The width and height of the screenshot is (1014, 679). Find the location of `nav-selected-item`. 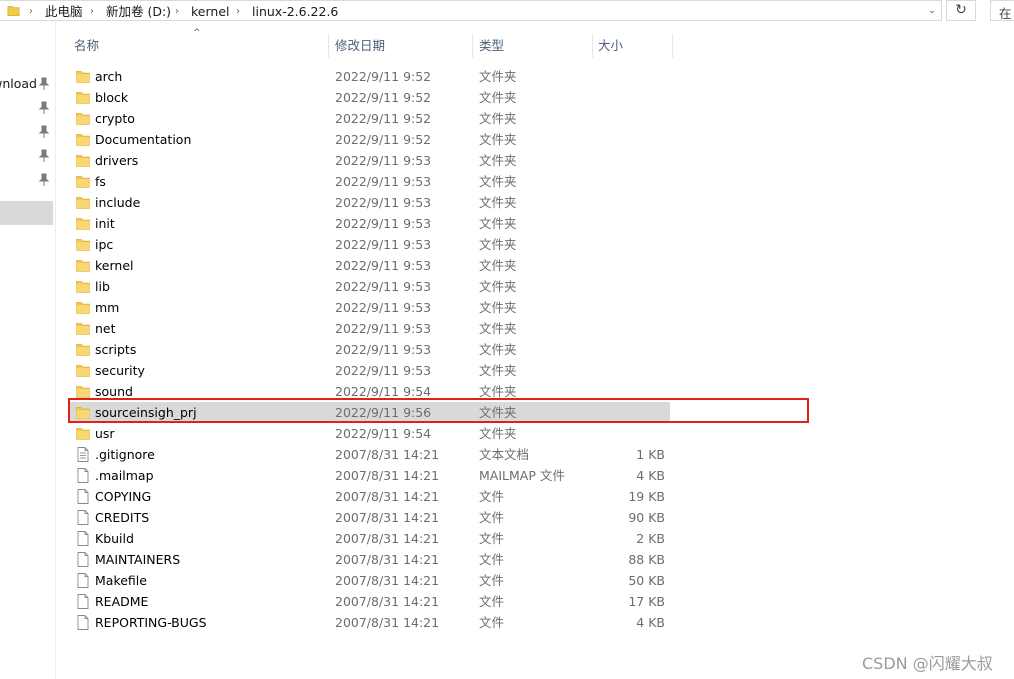

nav-selected-item is located at coordinates (26, 213).